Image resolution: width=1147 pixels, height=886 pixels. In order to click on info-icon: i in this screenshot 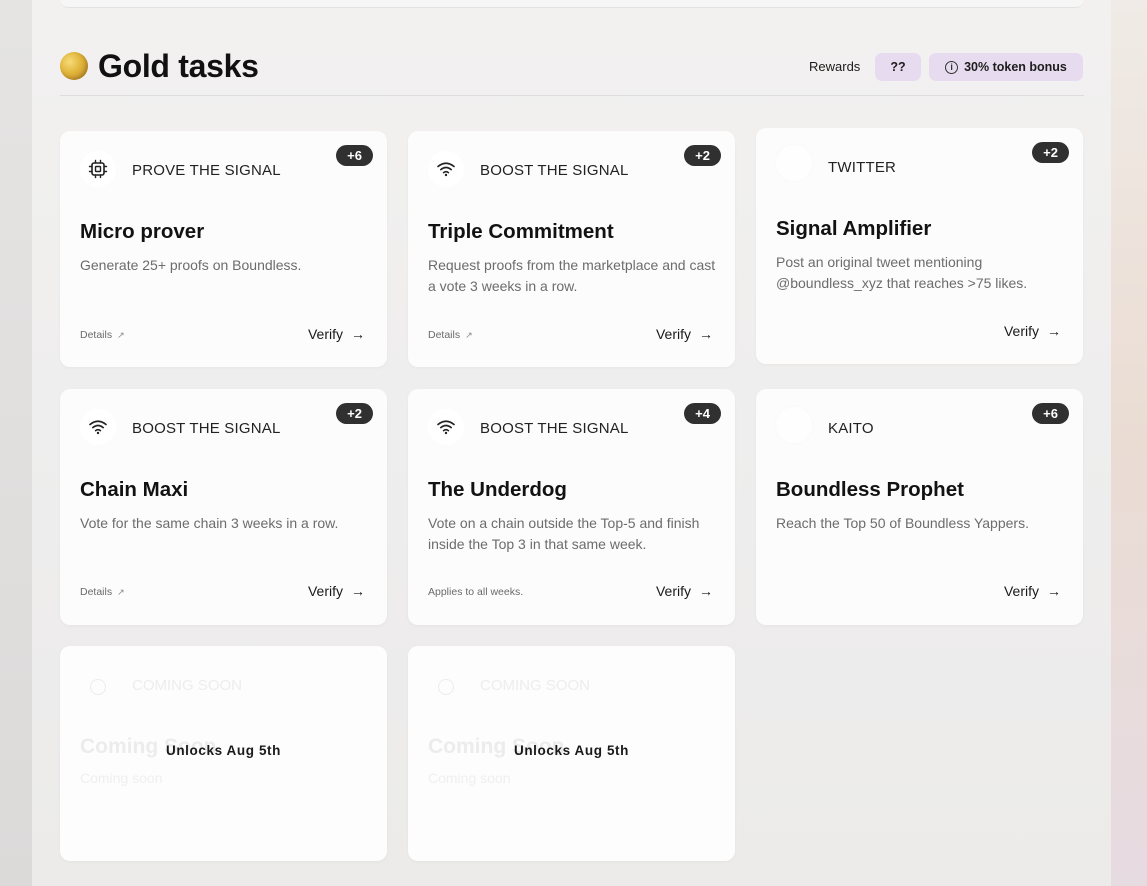, I will do `click(952, 67)`.